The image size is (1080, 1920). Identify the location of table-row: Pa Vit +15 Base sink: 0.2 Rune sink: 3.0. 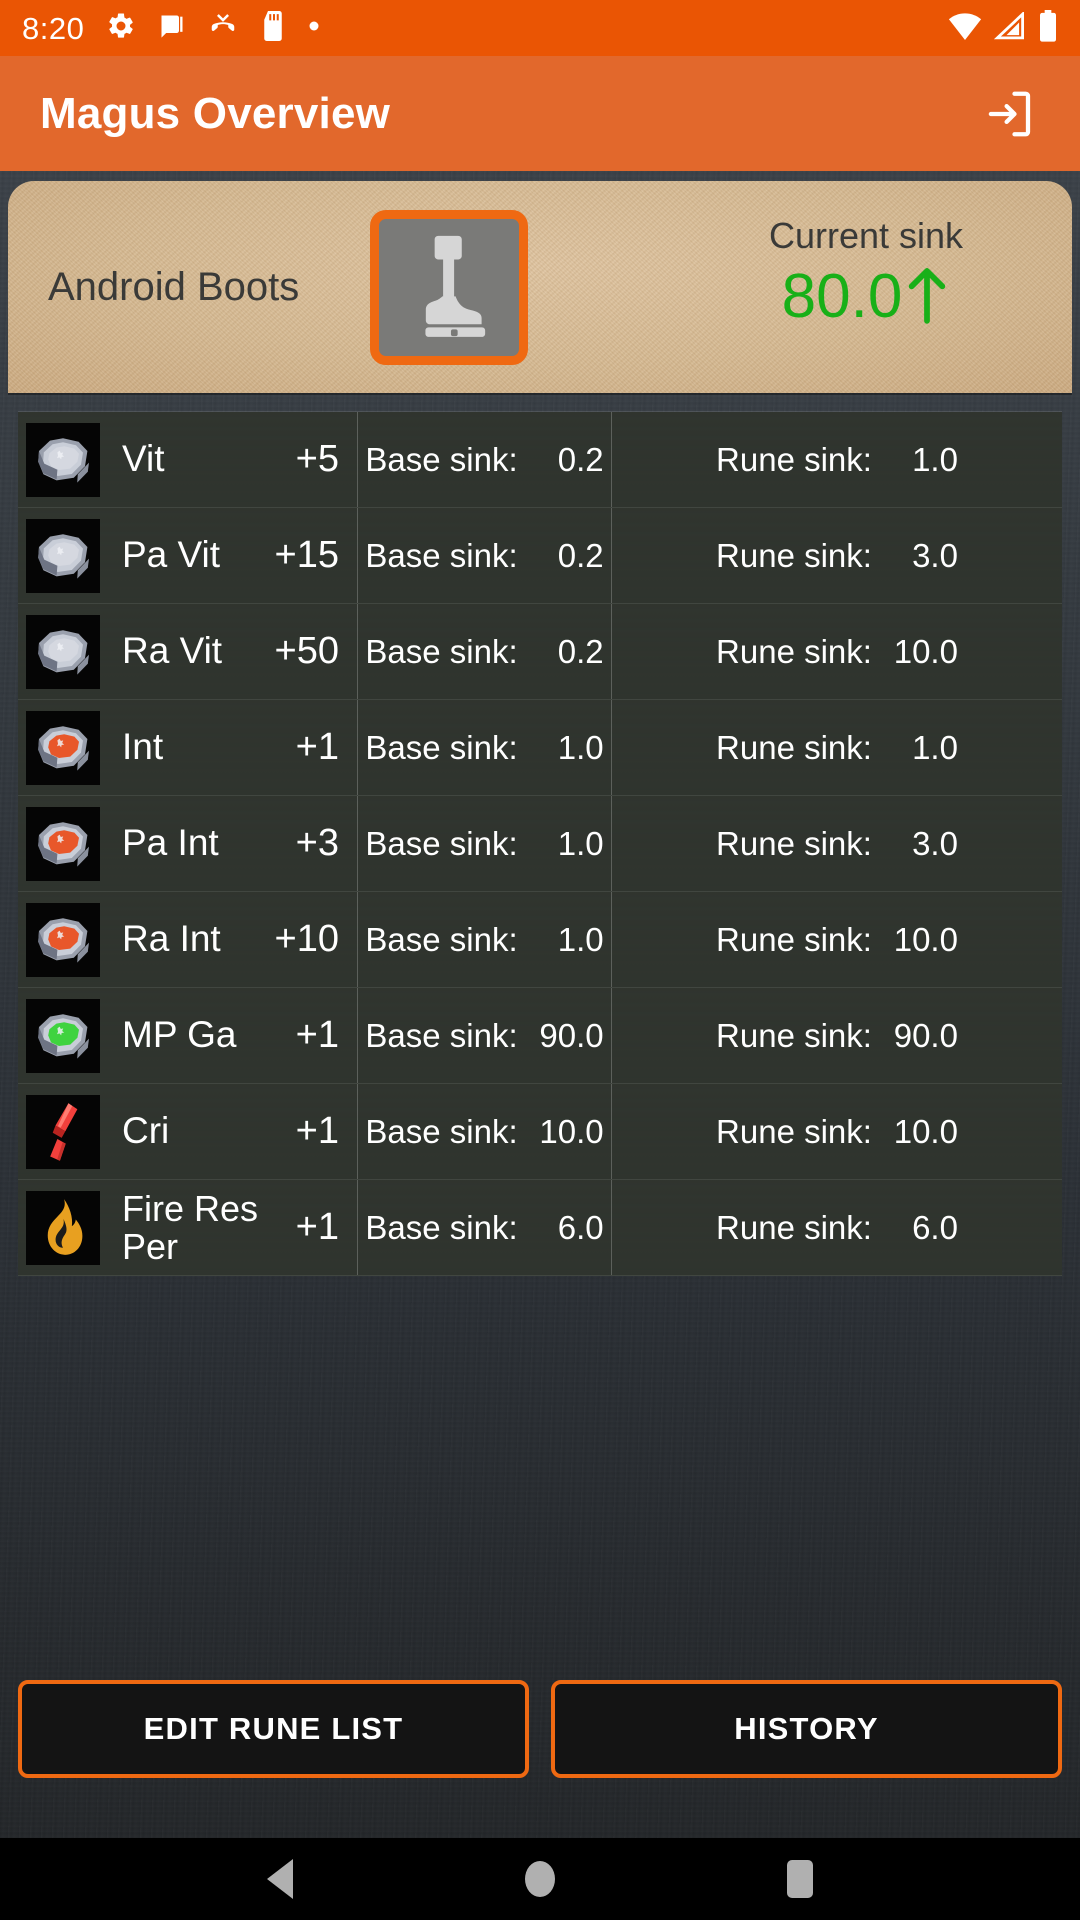
(540, 556).